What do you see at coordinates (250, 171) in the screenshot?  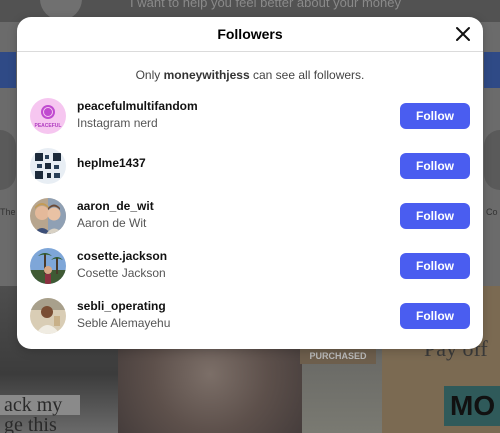 I see `follower-row: heplme1437 Follow` at bounding box center [250, 171].